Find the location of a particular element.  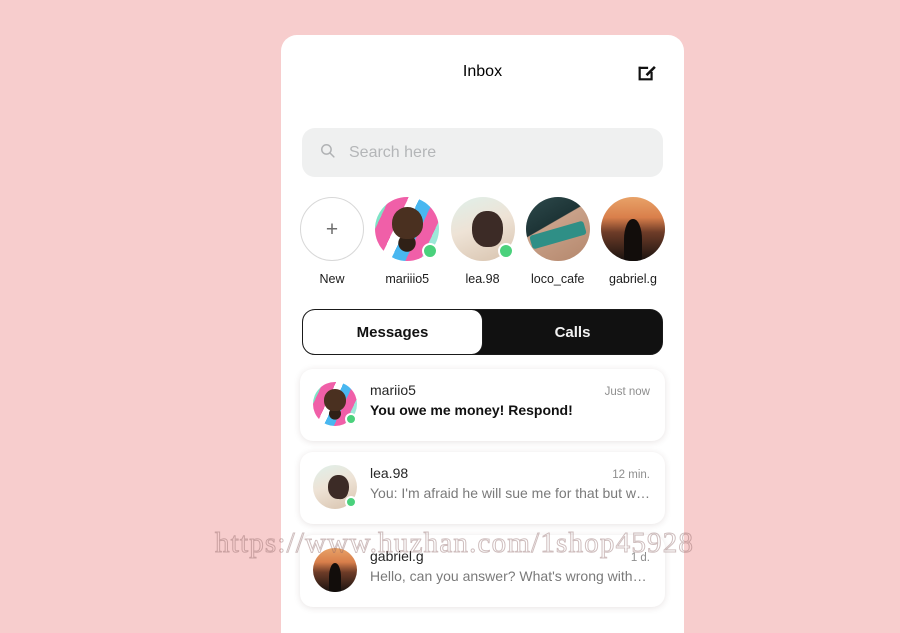

search-bar is located at coordinates (482, 152).